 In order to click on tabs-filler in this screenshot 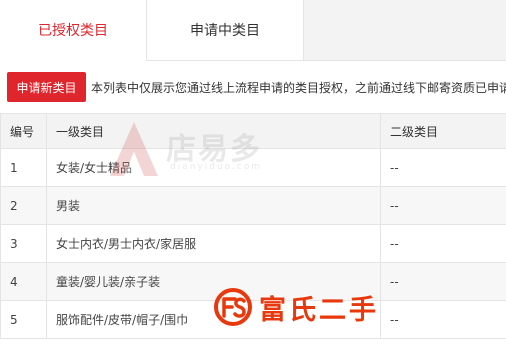, I will do `click(405, 30)`.